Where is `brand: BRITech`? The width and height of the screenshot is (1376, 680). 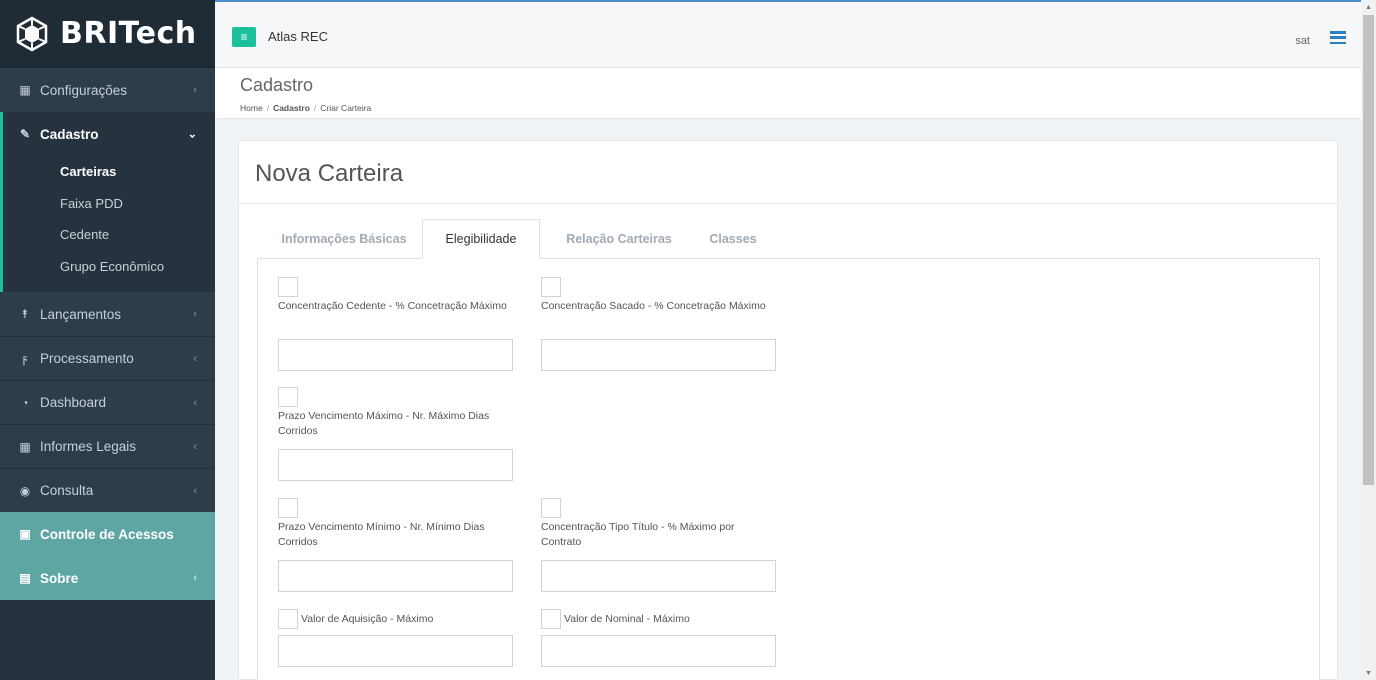
brand: BRITech is located at coordinates (107, 34).